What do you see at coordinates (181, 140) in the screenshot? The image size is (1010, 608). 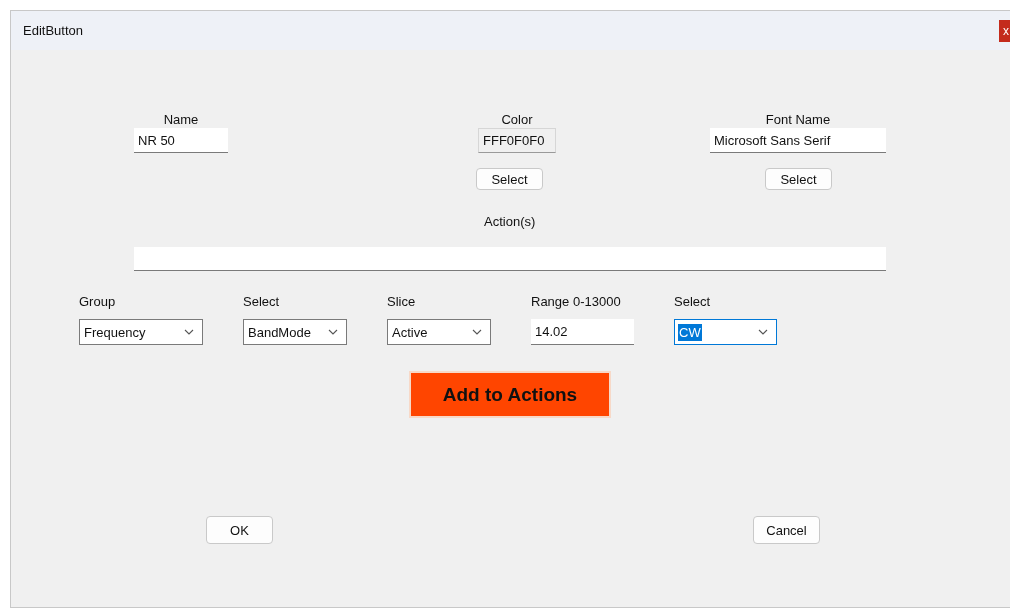 I see `text-field: NR 50` at bounding box center [181, 140].